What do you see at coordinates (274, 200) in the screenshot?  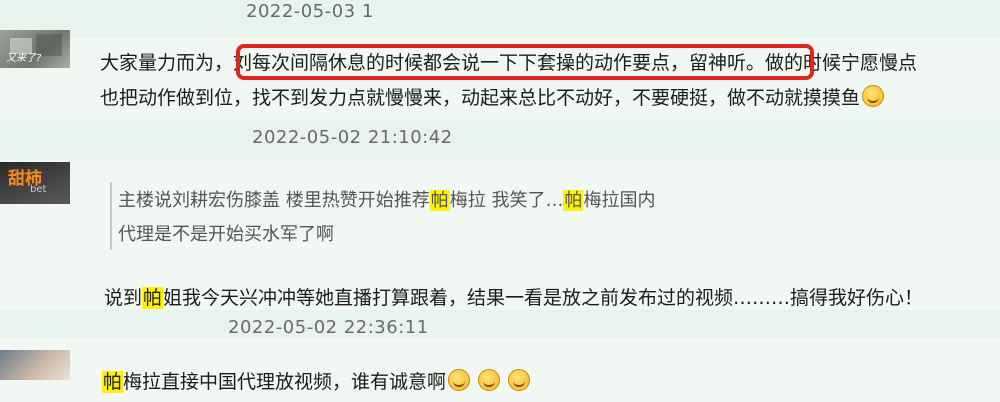 I see `quote-text: 主楼说刘耕宏伤膝盖 楼里热赞开始推荐` at bounding box center [274, 200].